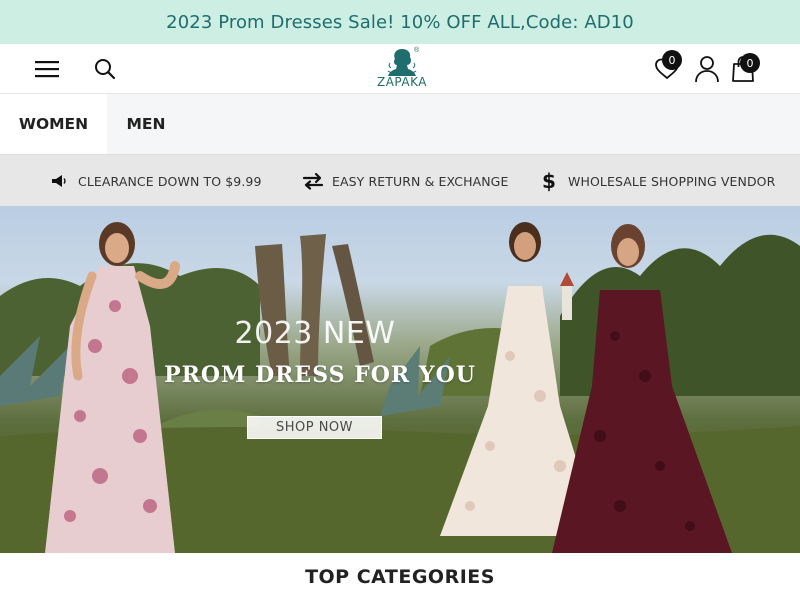 This screenshot has height=600, width=800. Describe the element at coordinates (672, 181) in the screenshot. I see `perk-label: WHOLESALE SHOPPING VENDOR` at that location.